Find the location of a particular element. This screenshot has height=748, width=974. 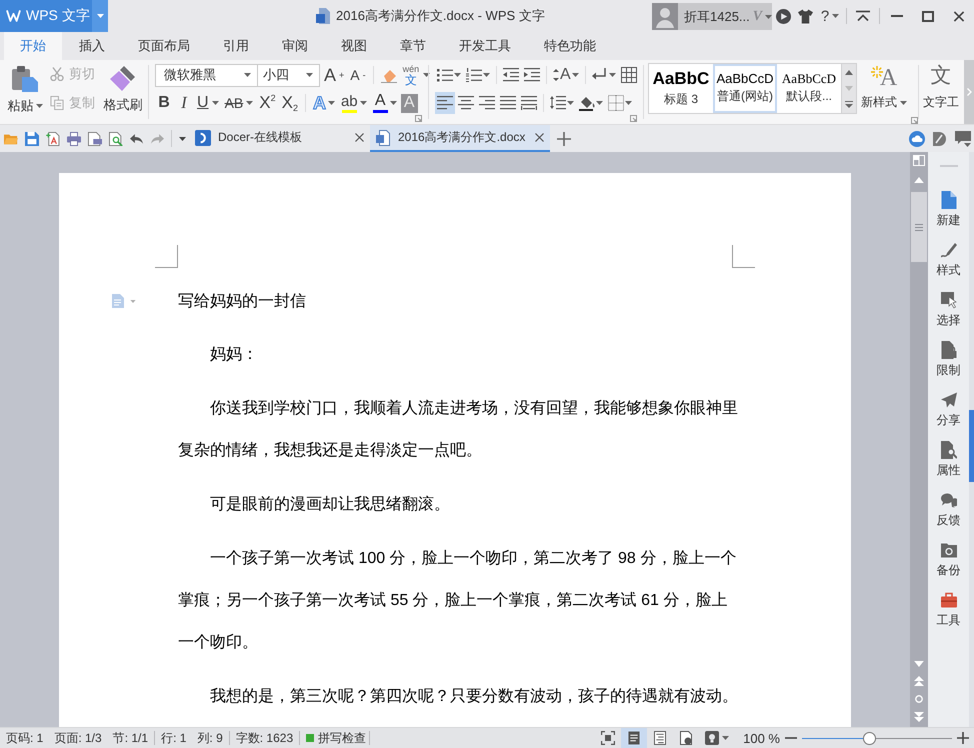

italic-button: I is located at coordinates (184, 103).